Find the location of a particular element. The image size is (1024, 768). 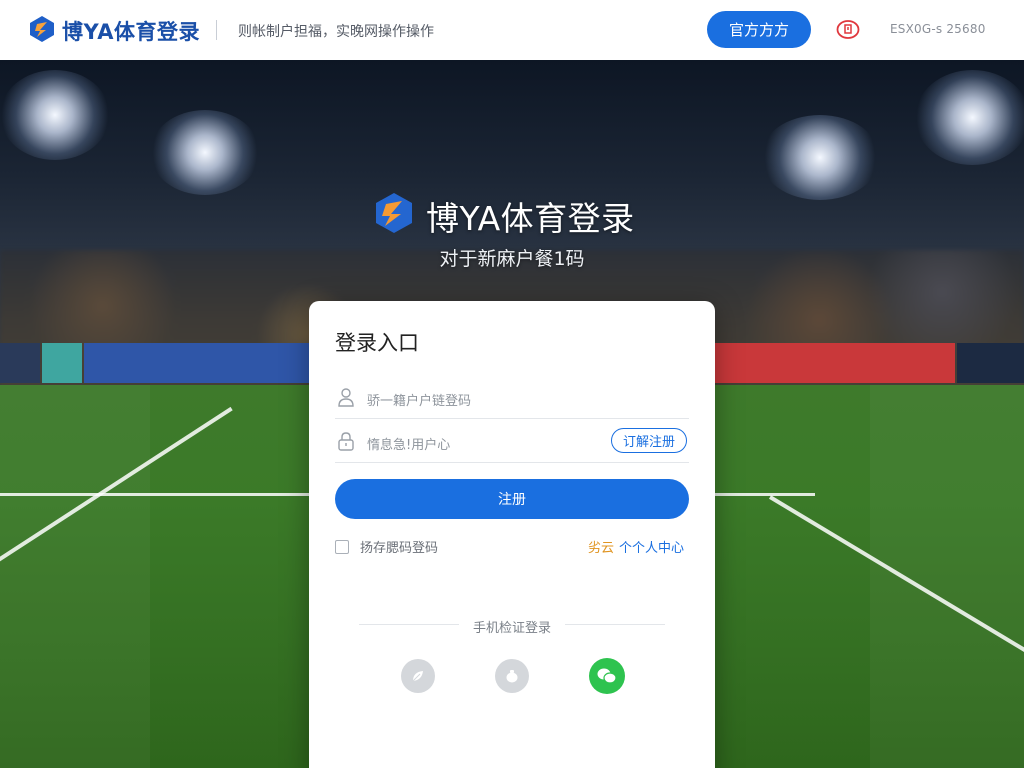

hero-logo-icon is located at coordinates (394, 213).